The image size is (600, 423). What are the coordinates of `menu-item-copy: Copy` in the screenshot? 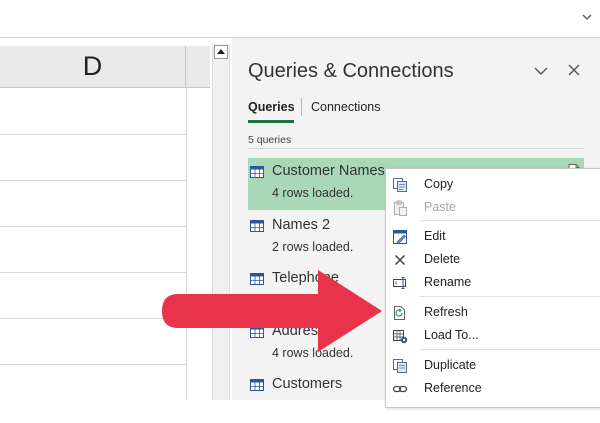 It's located at (493, 184).